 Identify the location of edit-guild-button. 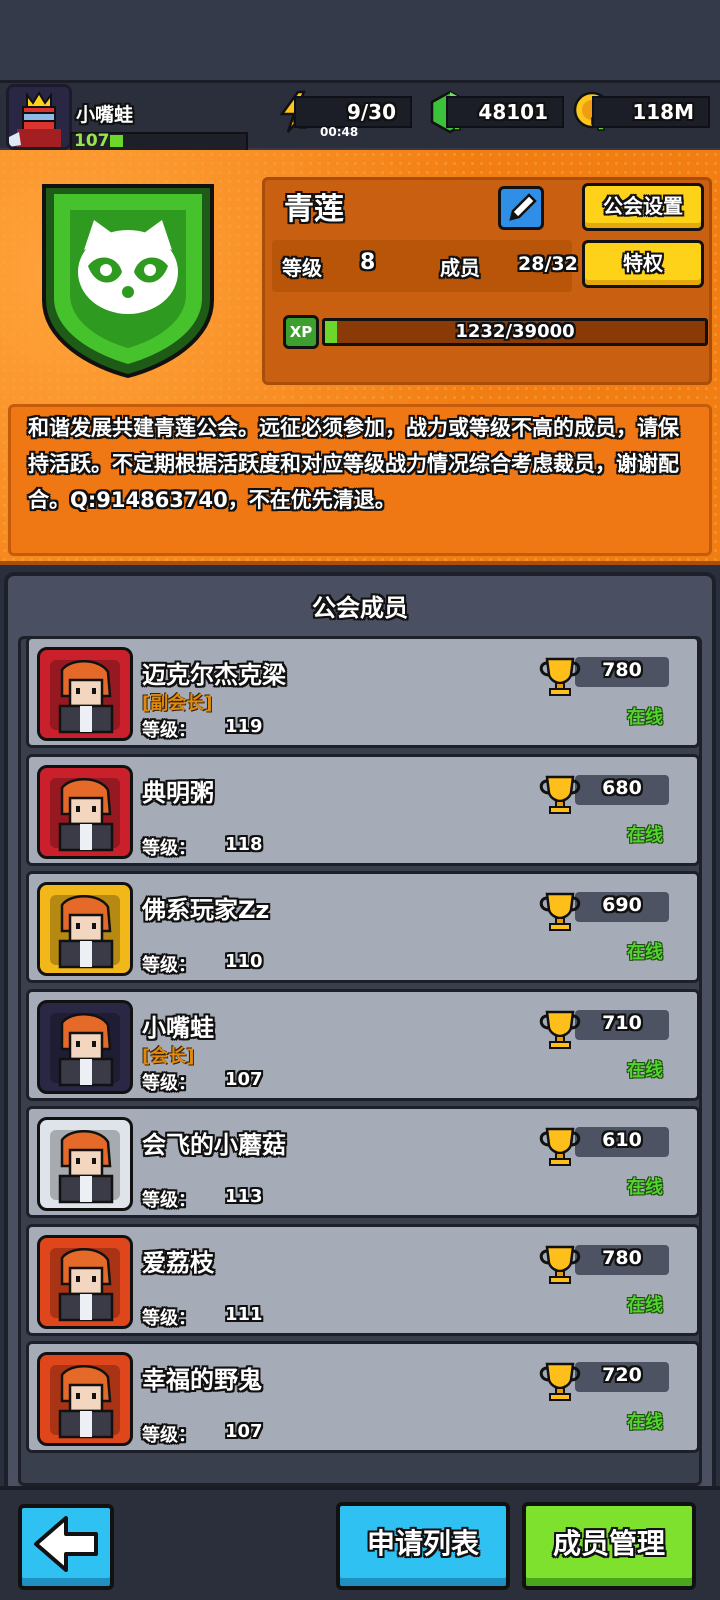
(521, 208).